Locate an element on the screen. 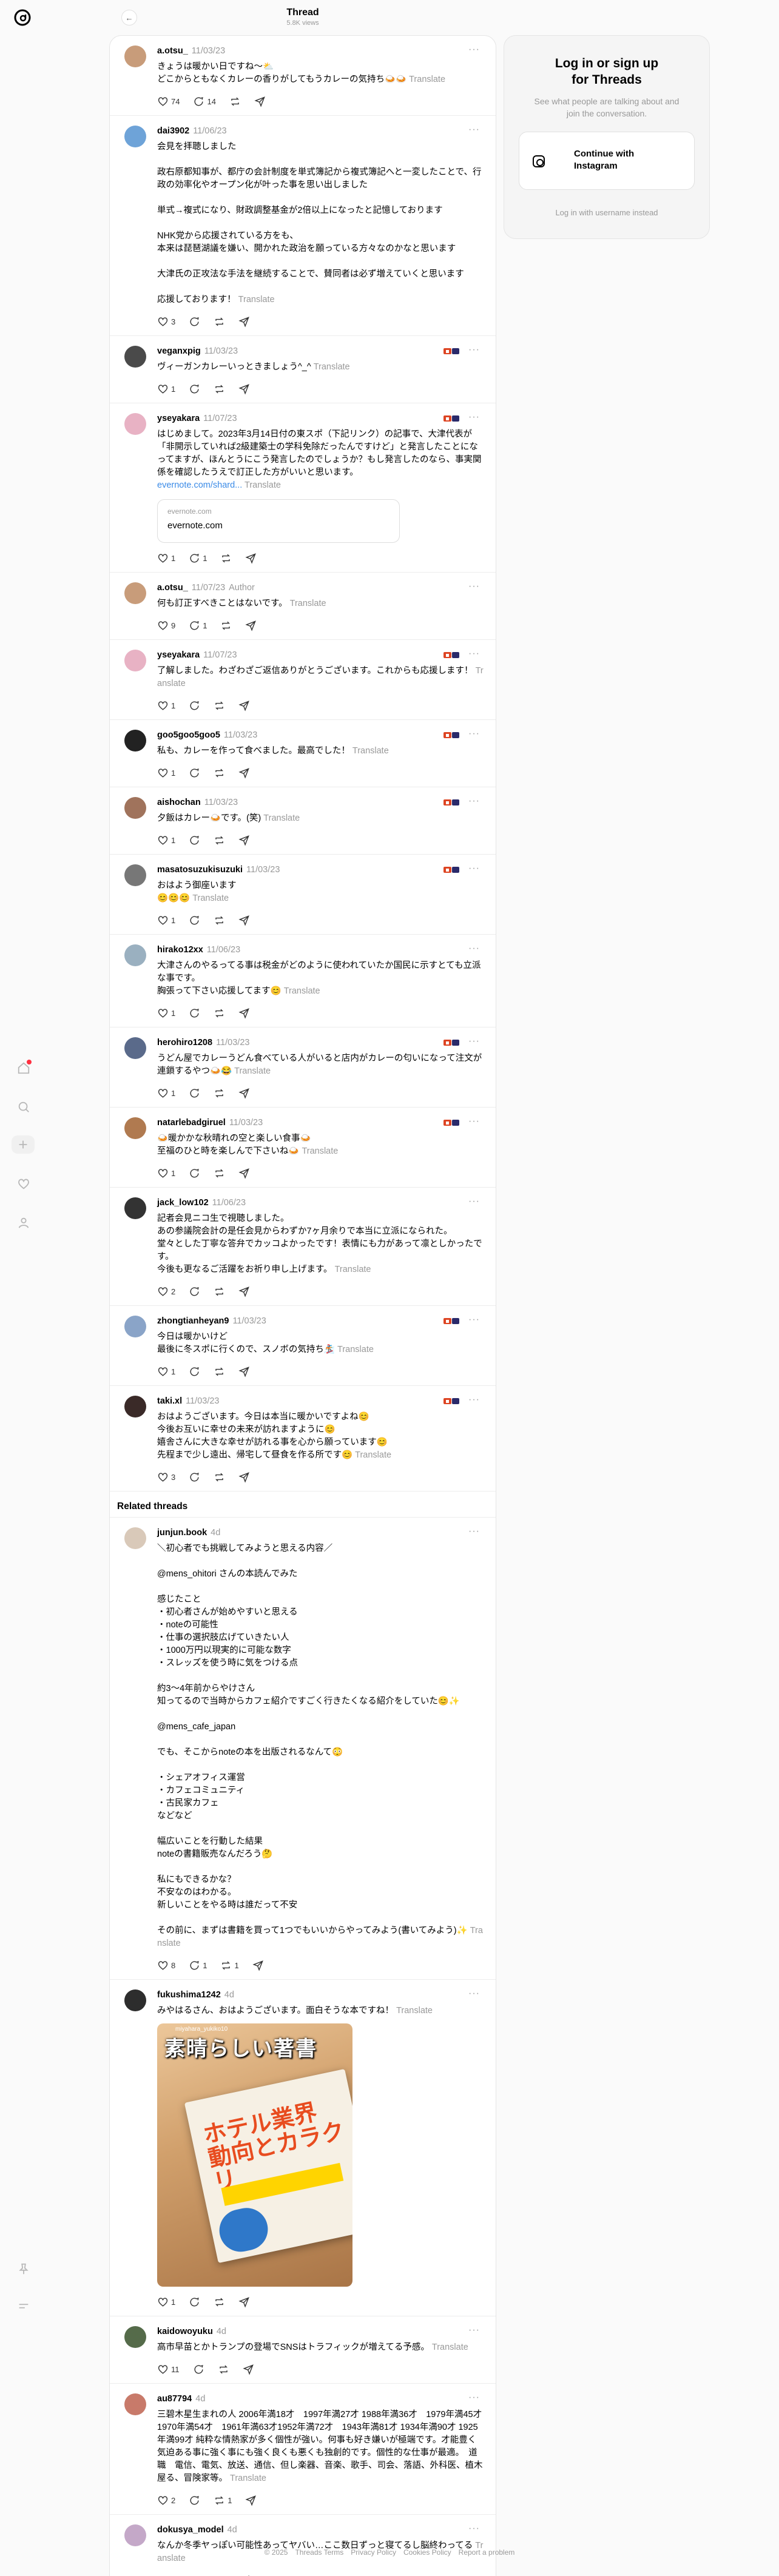  repost-button: 1 is located at coordinates (229, 1965).